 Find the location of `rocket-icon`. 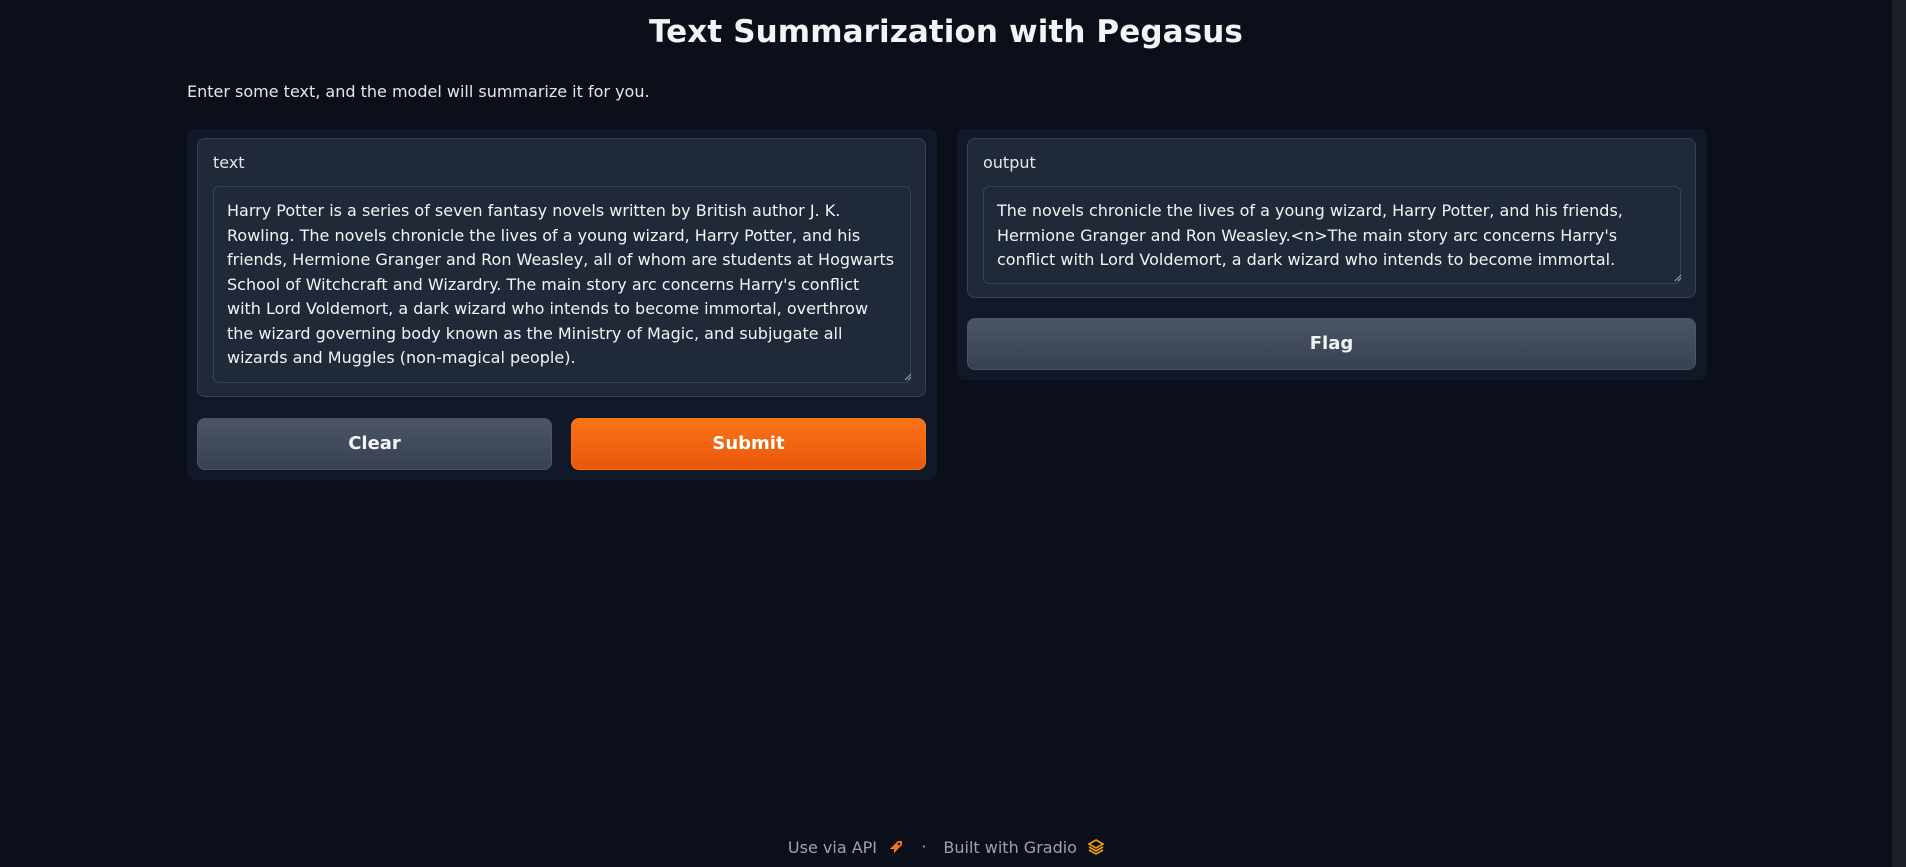

rocket-icon is located at coordinates (896, 847).